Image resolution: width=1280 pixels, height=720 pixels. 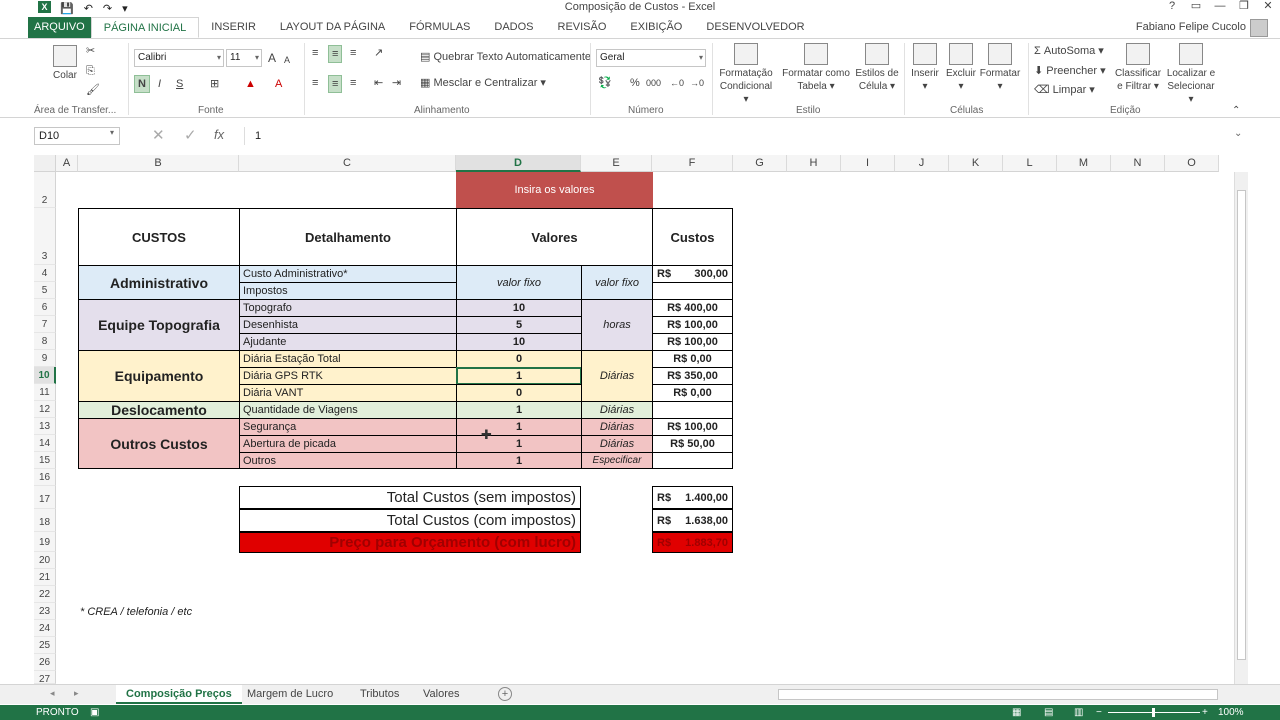 What do you see at coordinates (179, 84) in the screenshot?
I see `underline-button: S` at bounding box center [179, 84].